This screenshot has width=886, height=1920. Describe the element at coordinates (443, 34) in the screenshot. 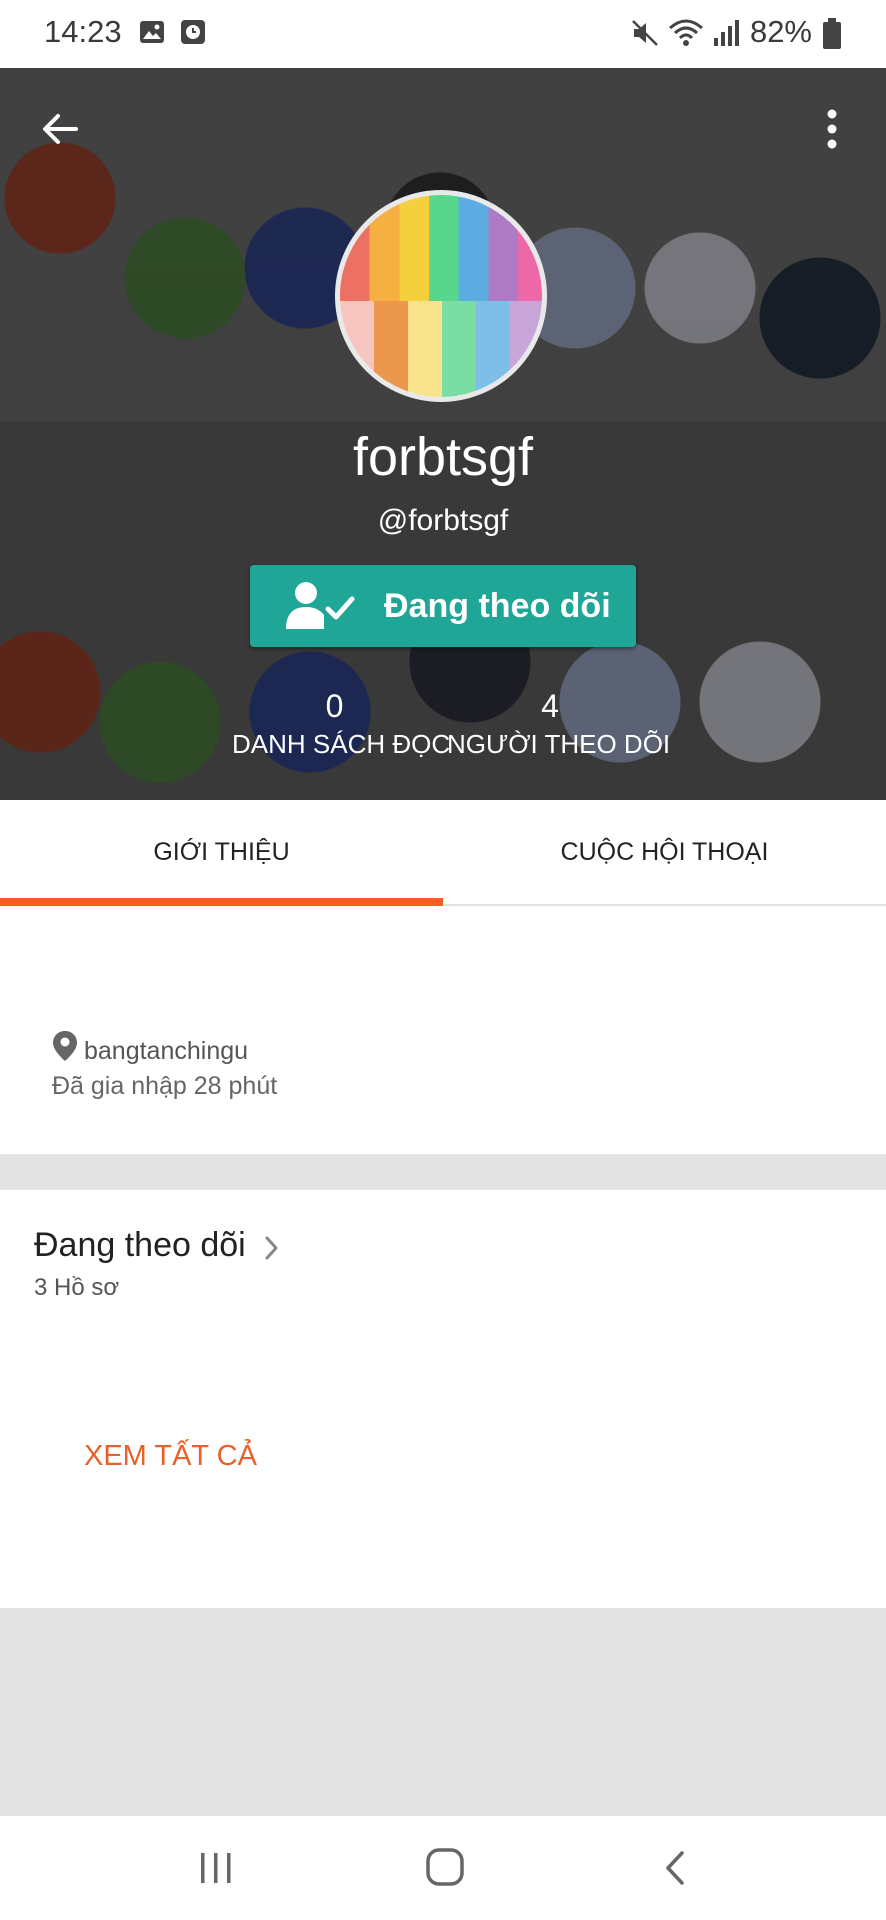

I see `status-bar: 14:23 82%` at that location.